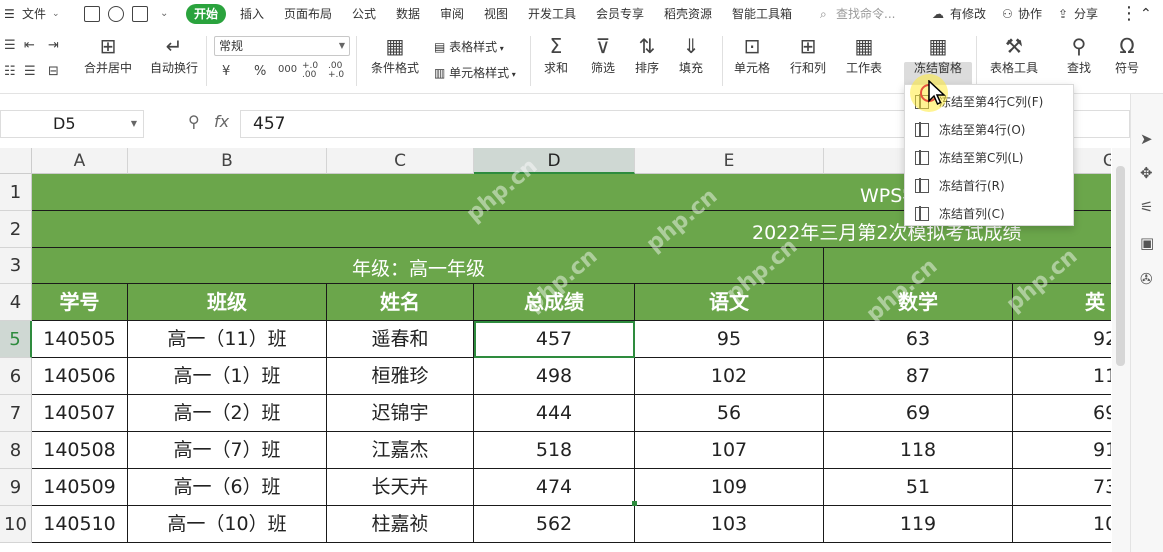 This screenshot has height=552, width=1163. I want to click on fill-handle, so click(634, 503).